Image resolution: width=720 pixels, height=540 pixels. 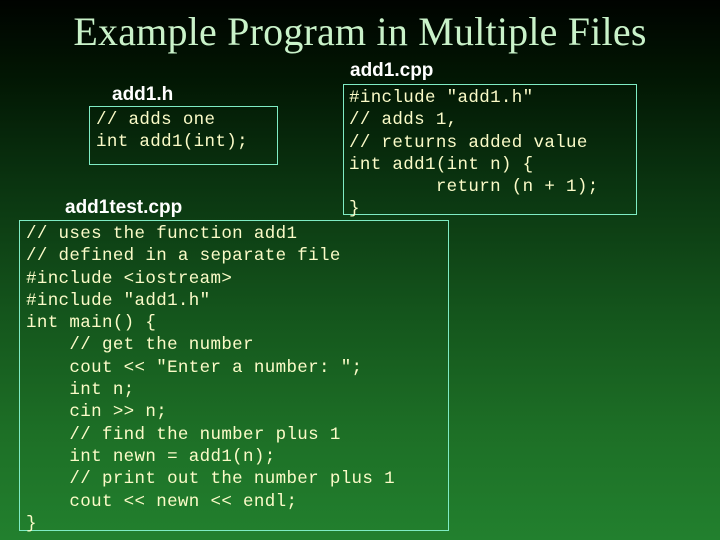 I want to click on file-label-add1-cpp: add1.cpp, so click(x=392, y=70).